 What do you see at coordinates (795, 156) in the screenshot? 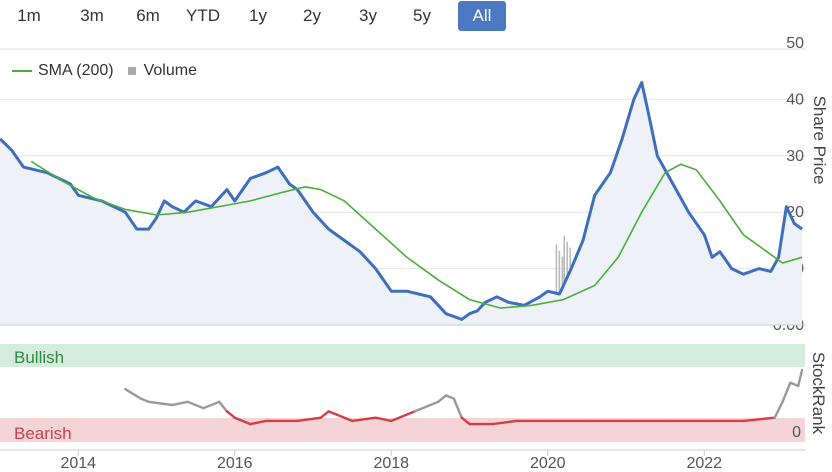
I see `price-axis-tick: 30` at bounding box center [795, 156].